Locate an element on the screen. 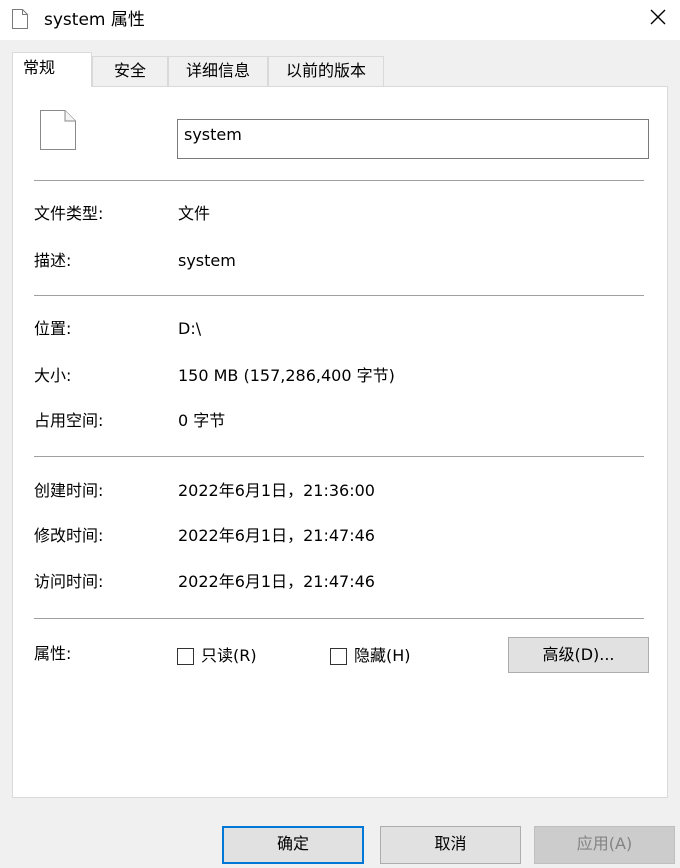 The image size is (680, 868). readonly-label: 只读(R) is located at coordinates (229, 655).